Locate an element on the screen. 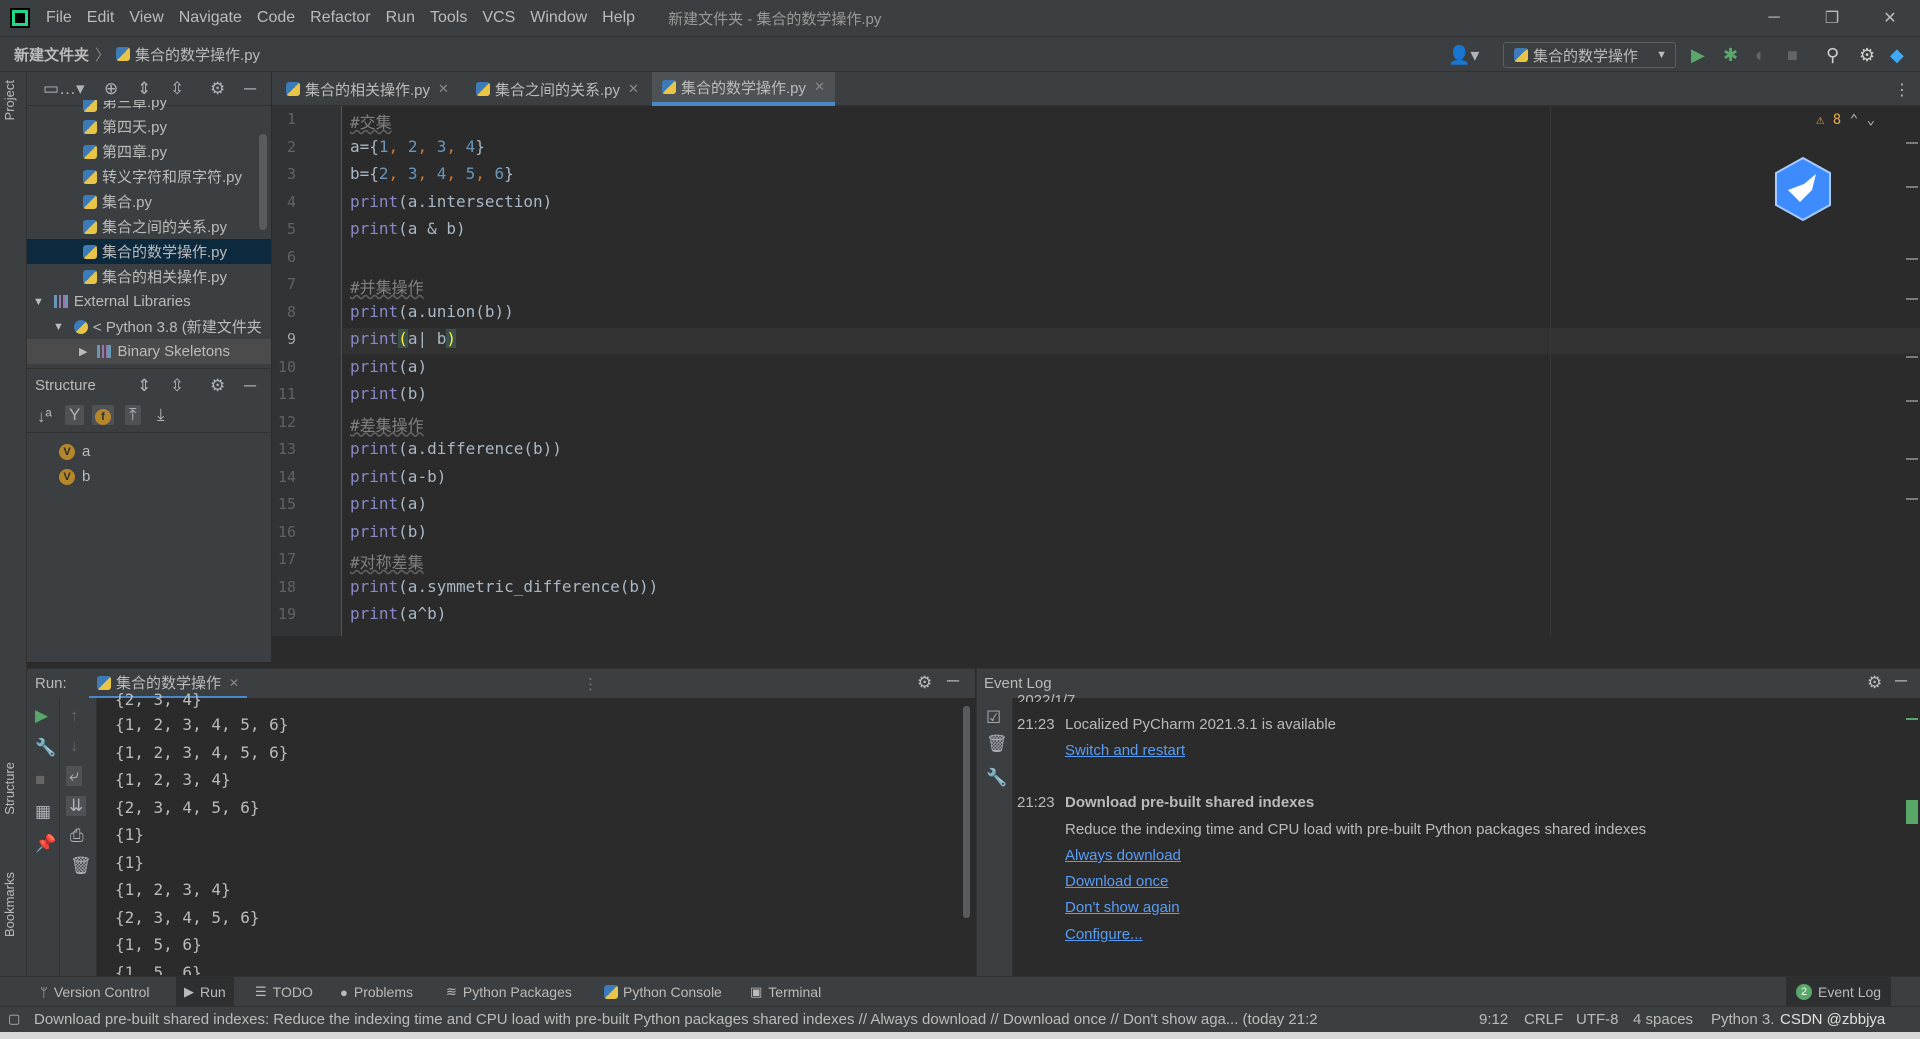 The image size is (1920, 1039). debug-icon: ✱ is located at coordinates (1730, 55).